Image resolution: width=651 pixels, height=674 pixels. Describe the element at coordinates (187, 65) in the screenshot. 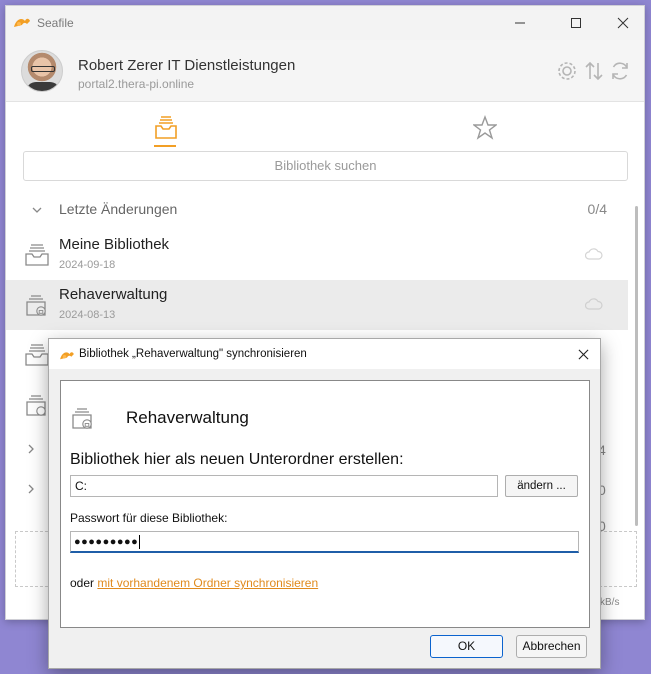

I see `account-name: Robert Zerer IT Dienstleistungen` at that location.